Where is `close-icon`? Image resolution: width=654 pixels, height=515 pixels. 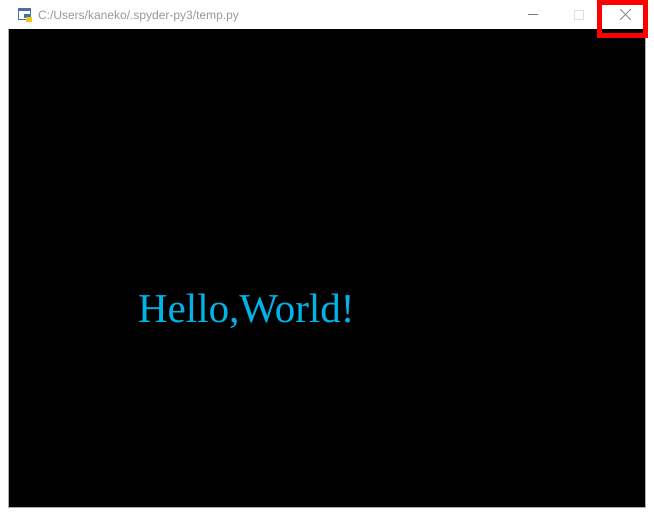
close-icon is located at coordinates (625, 14).